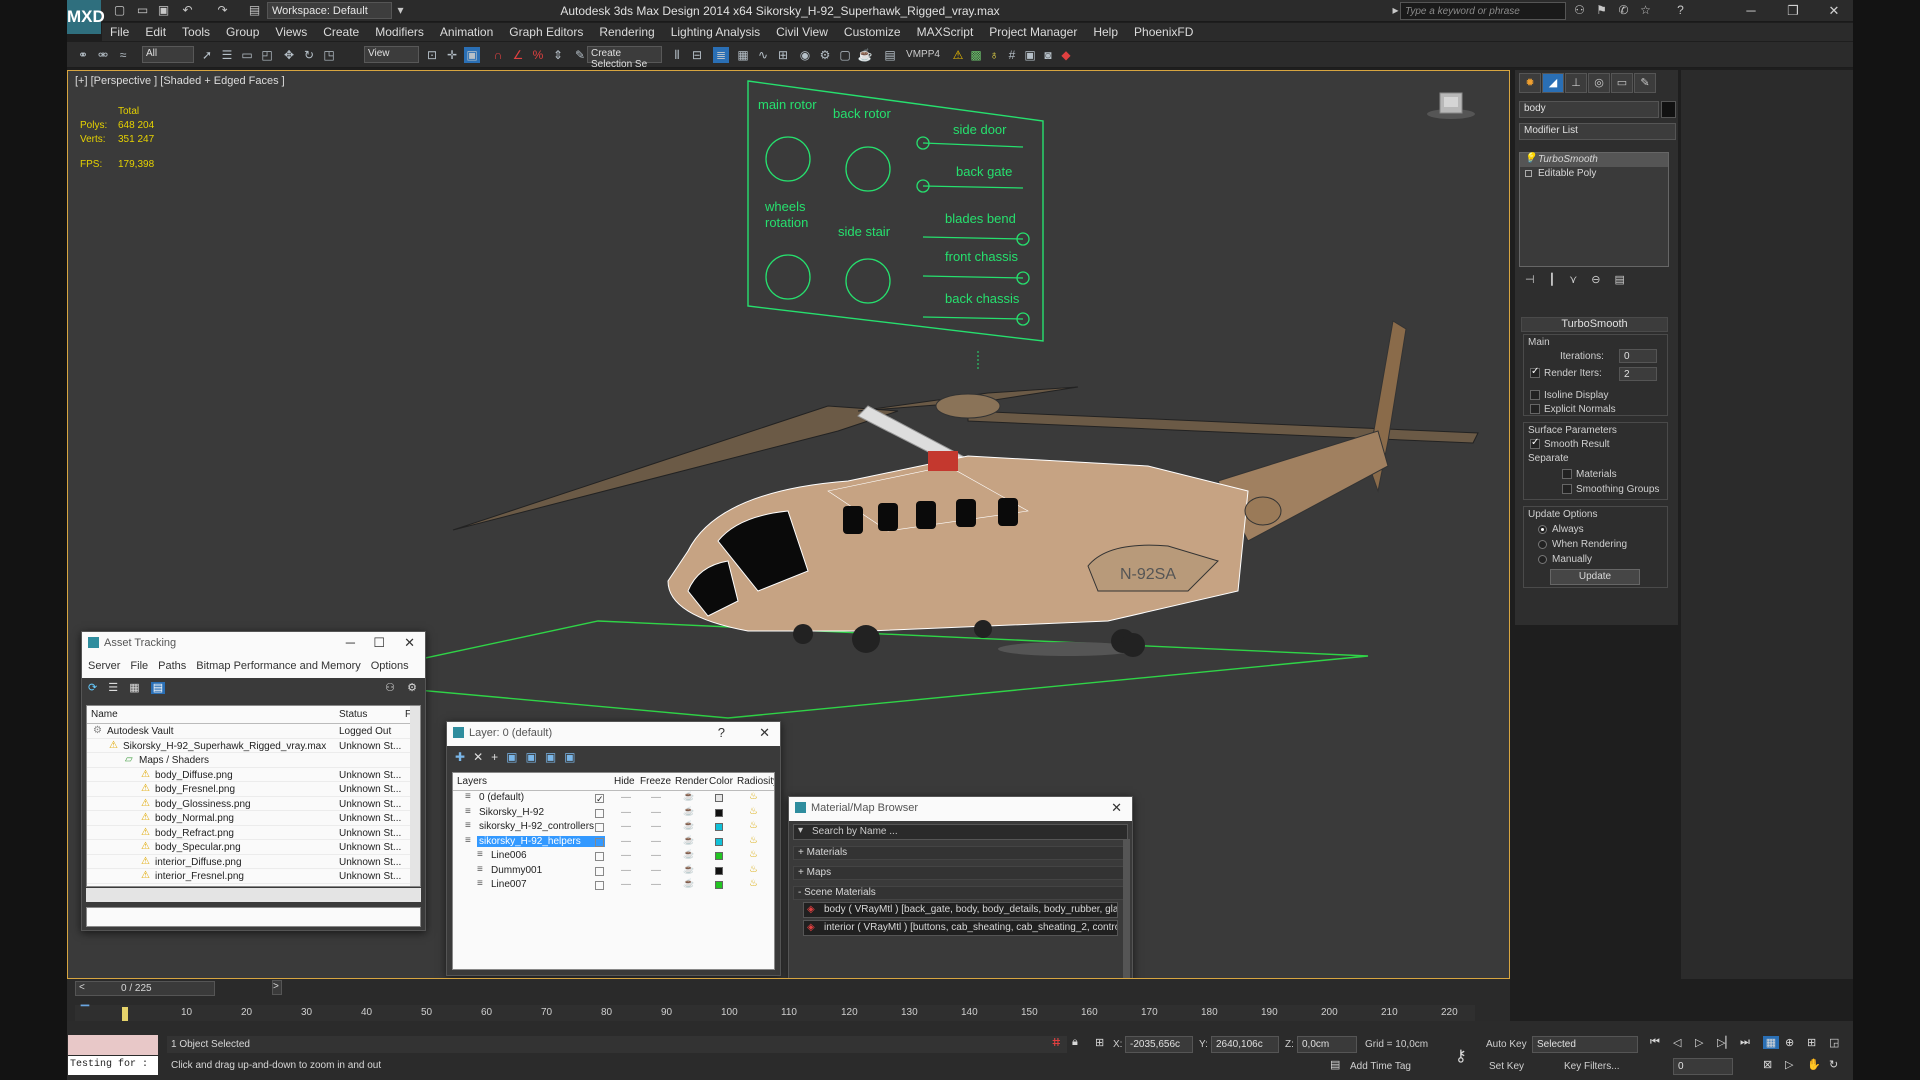  I want to click on menu-group: Group, so click(242, 32).